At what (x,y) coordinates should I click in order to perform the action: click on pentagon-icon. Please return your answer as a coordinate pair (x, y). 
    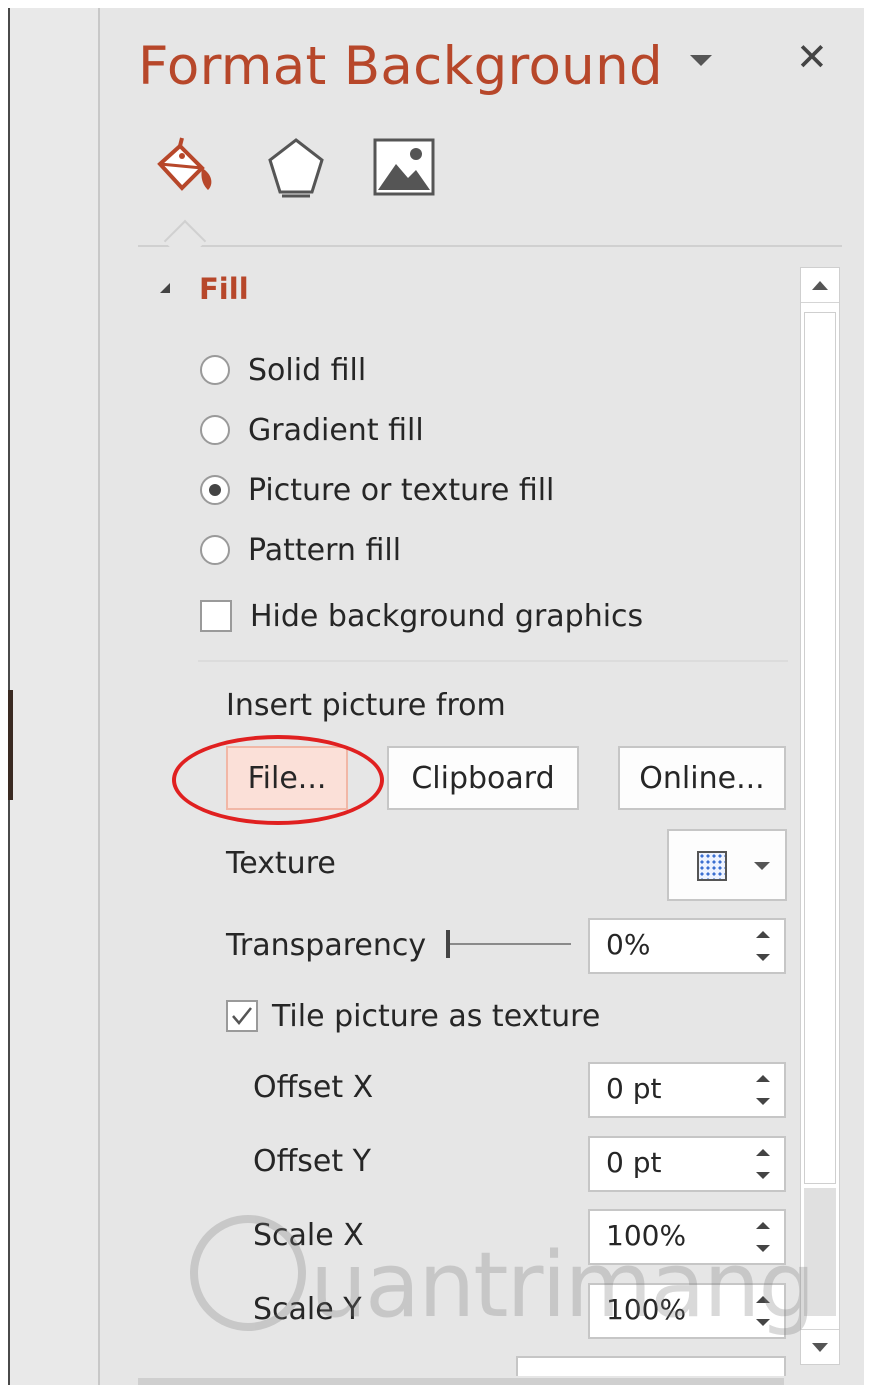
    Looking at the image, I should click on (296, 168).